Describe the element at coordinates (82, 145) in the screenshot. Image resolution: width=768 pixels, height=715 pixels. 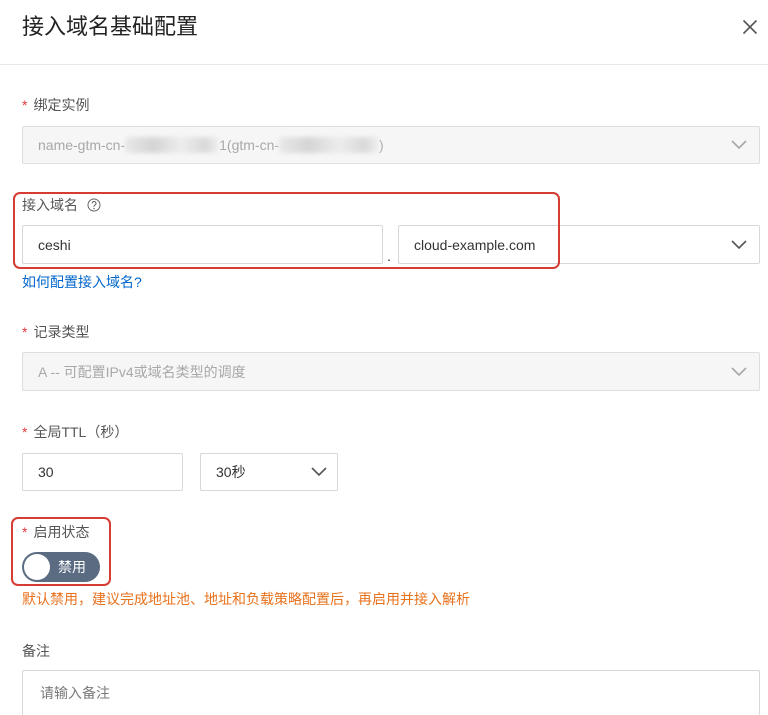
I see `instance-value-prefix: name-gtm-cn-` at that location.